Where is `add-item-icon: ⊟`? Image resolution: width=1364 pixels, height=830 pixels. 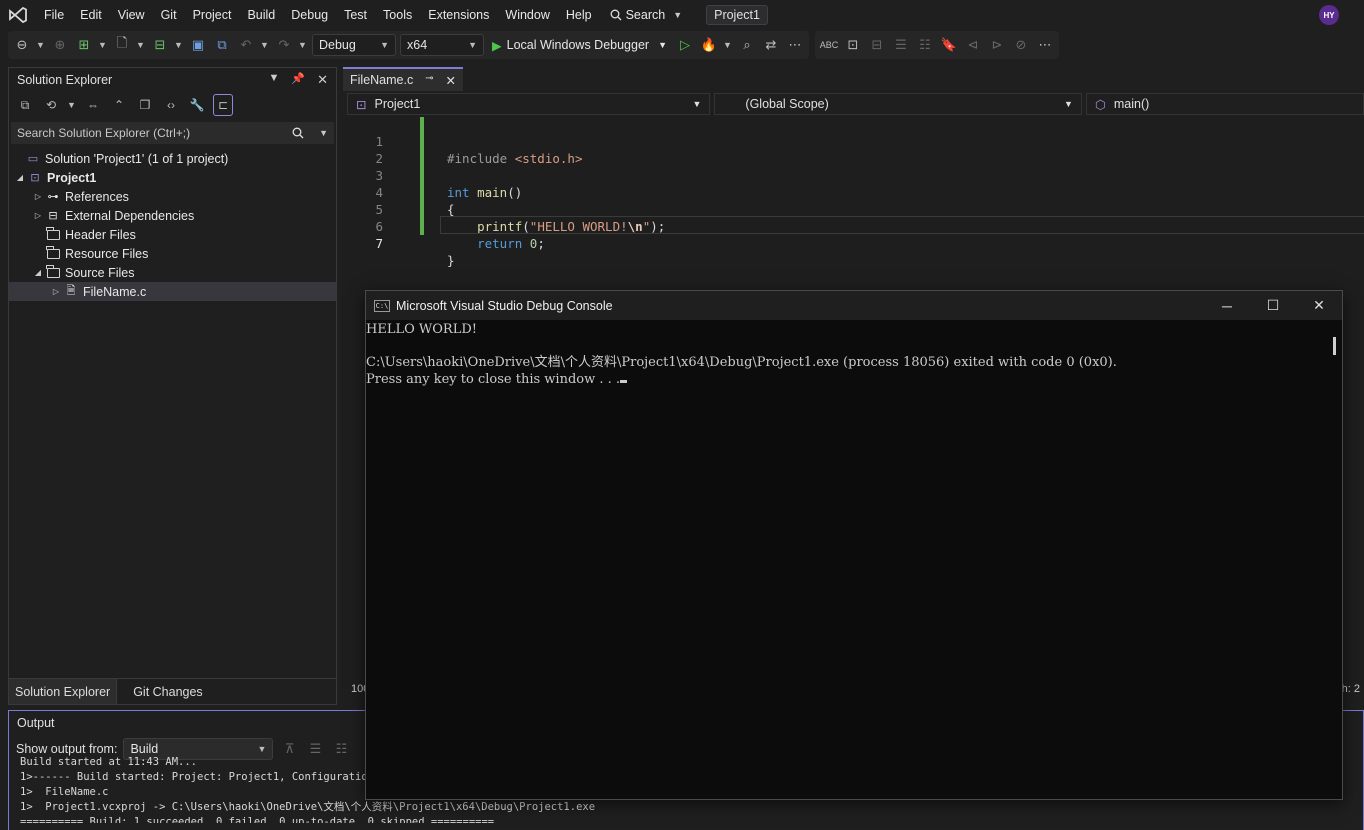
add-item-icon: ⊟ is located at coordinates (160, 45).